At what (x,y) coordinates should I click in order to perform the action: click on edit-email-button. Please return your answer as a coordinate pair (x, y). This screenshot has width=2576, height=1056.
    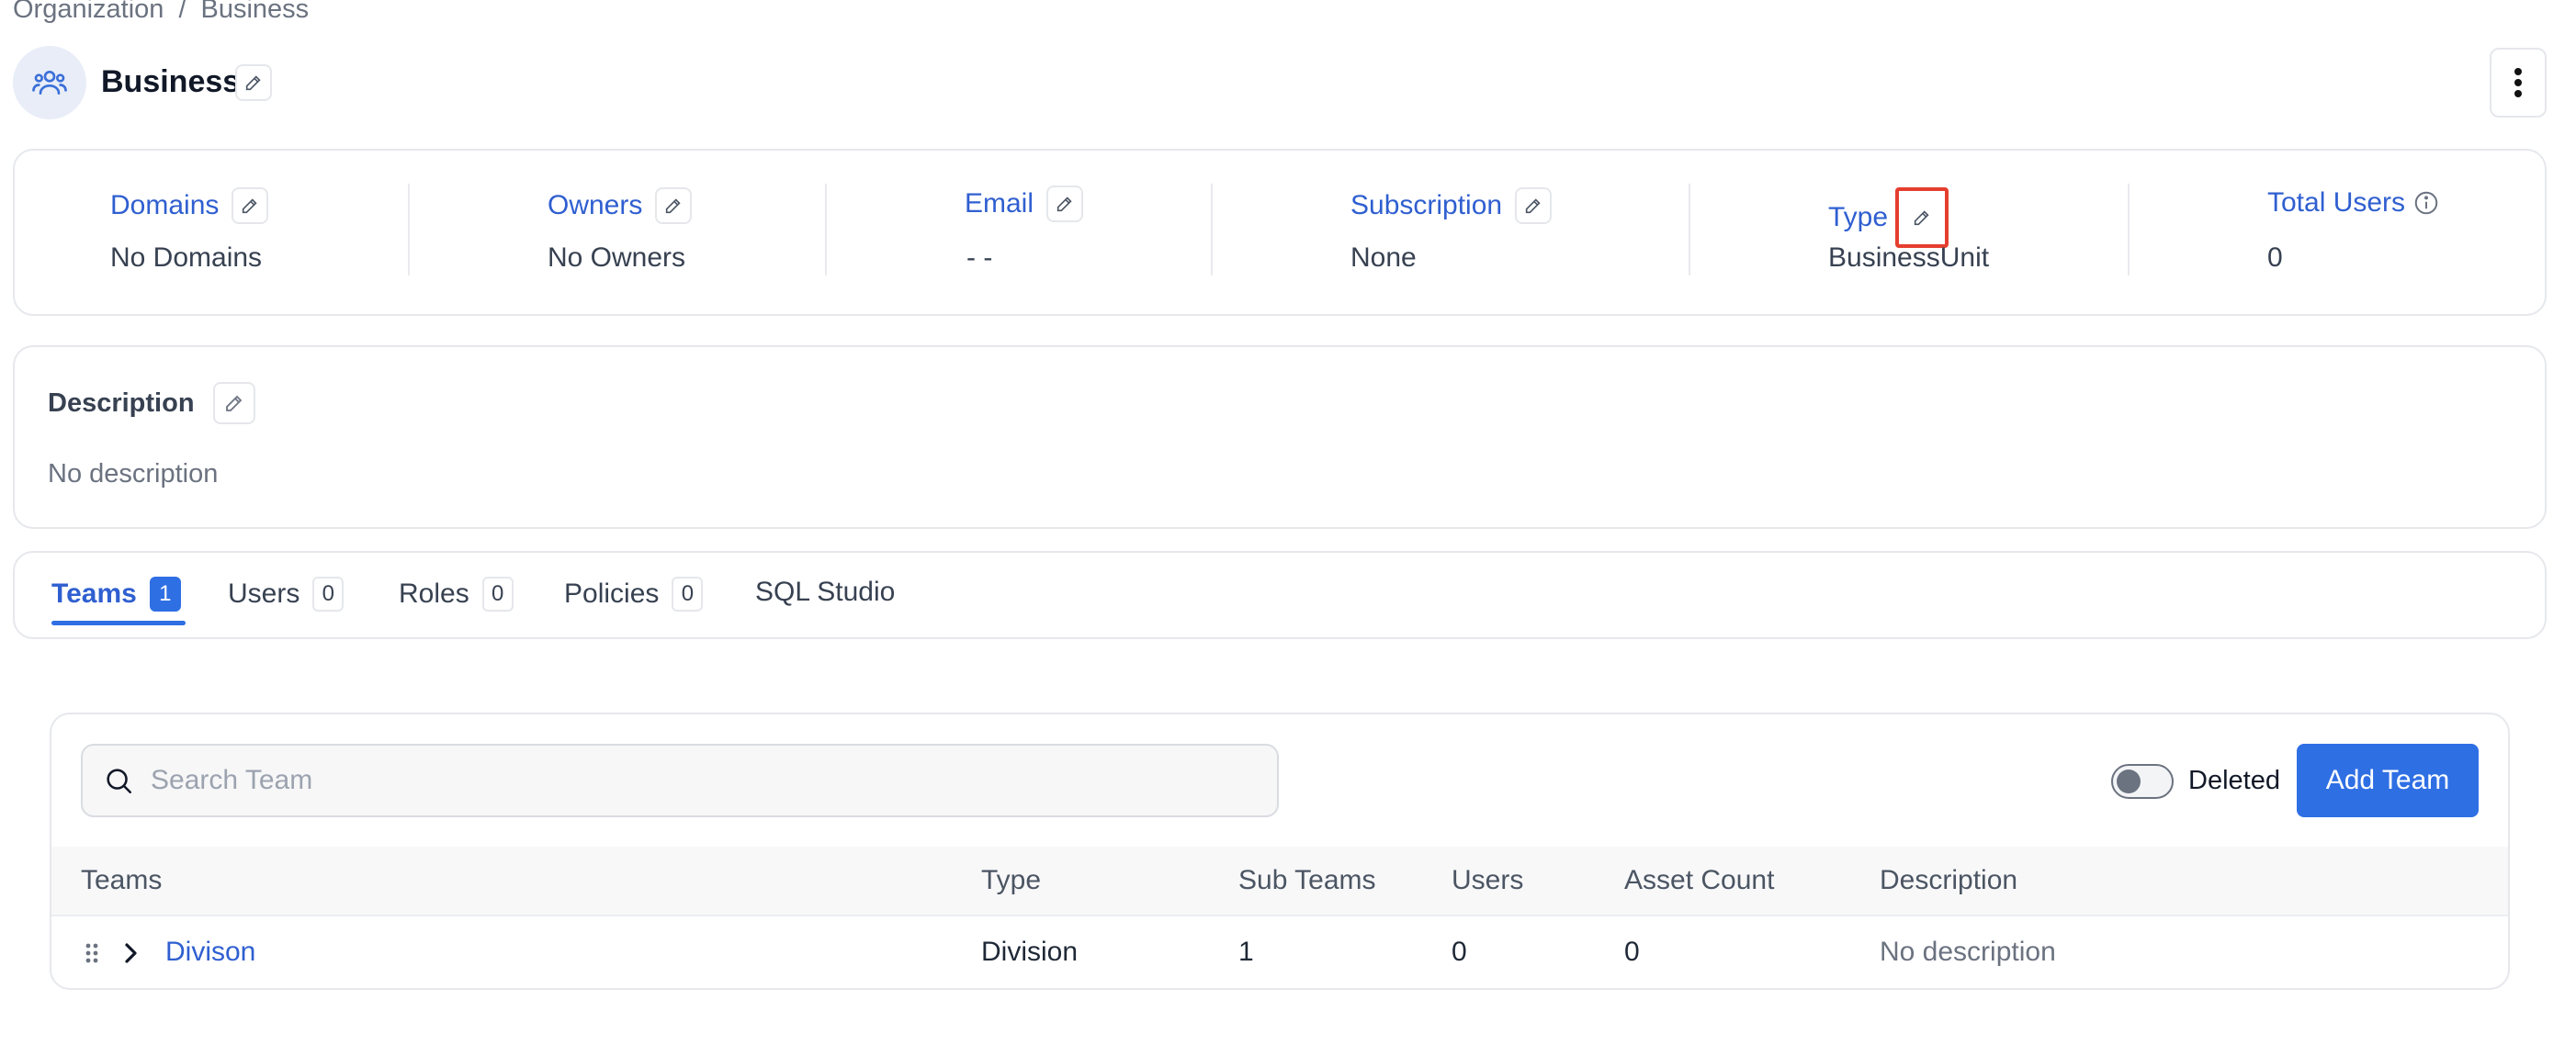
    Looking at the image, I should click on (1065, 203).